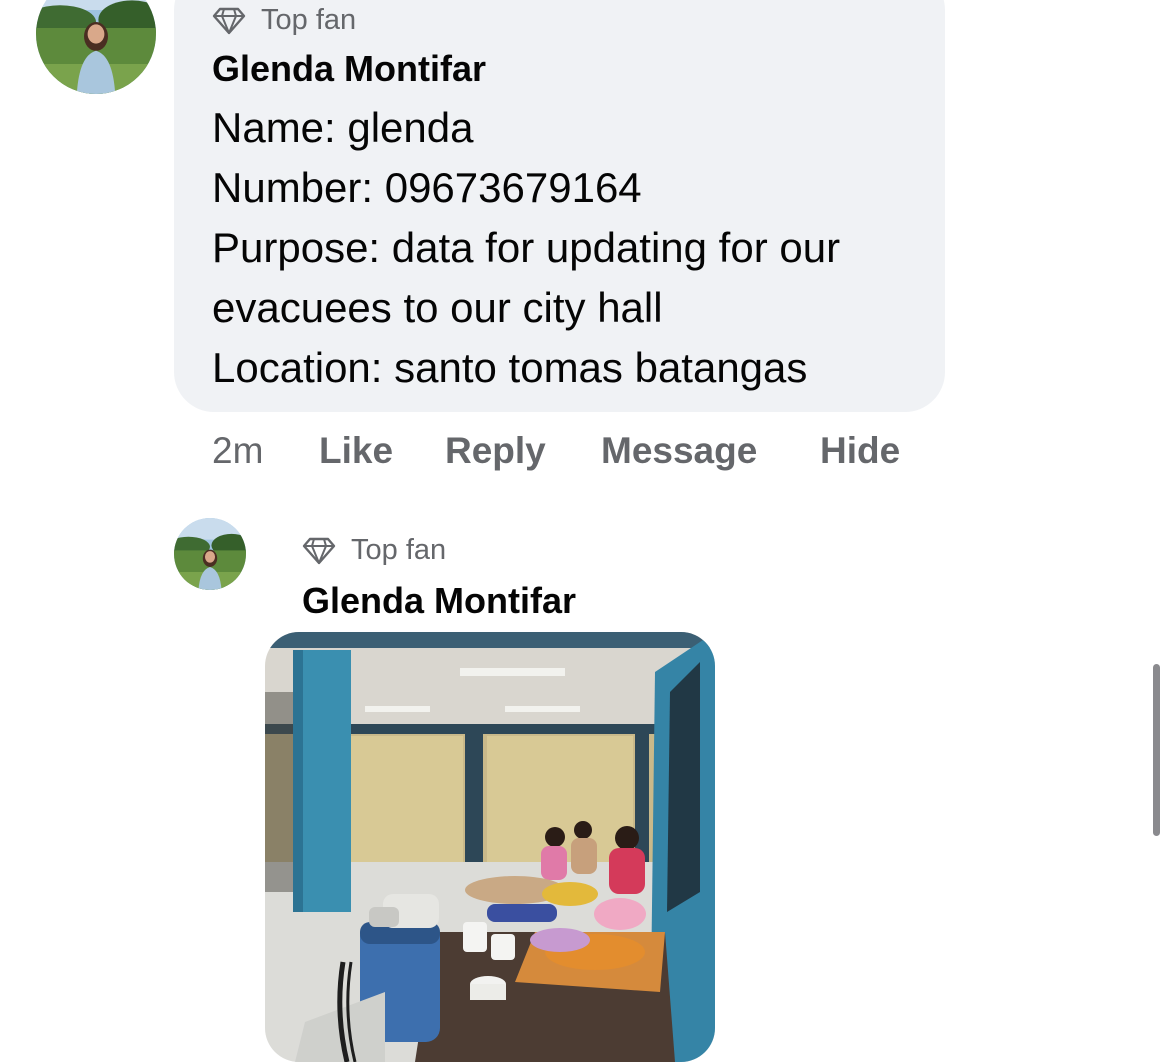 The width and height of the screenshot is (1170, 1062). Describe the element at coordinates (237, 451) in the screenshot. I see `comment-timestamp: 2m` at that location.